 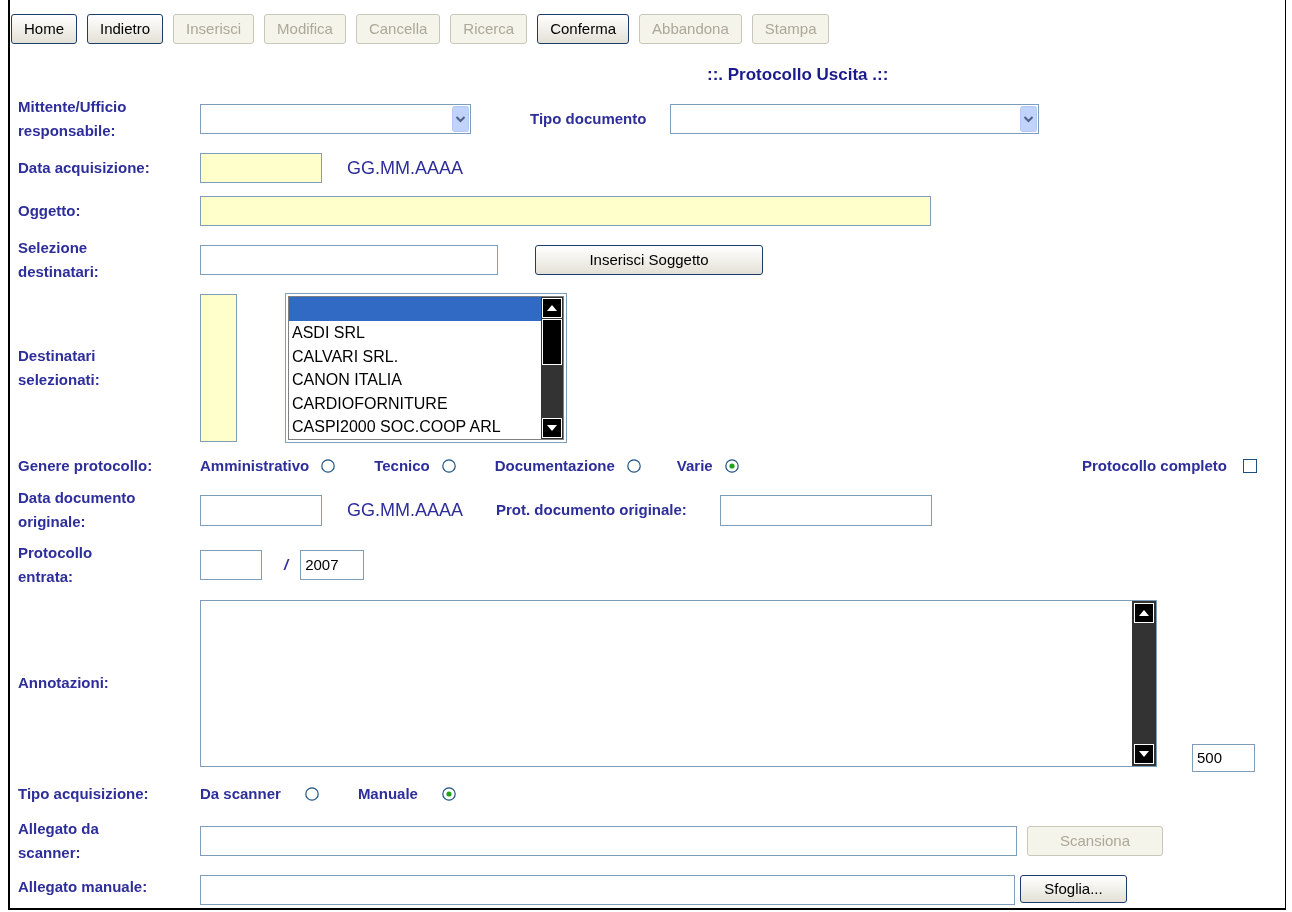 What do you see at coordinates (678, 683) in the screenshot?
I see `text-area` at bounding box center [678, 683].